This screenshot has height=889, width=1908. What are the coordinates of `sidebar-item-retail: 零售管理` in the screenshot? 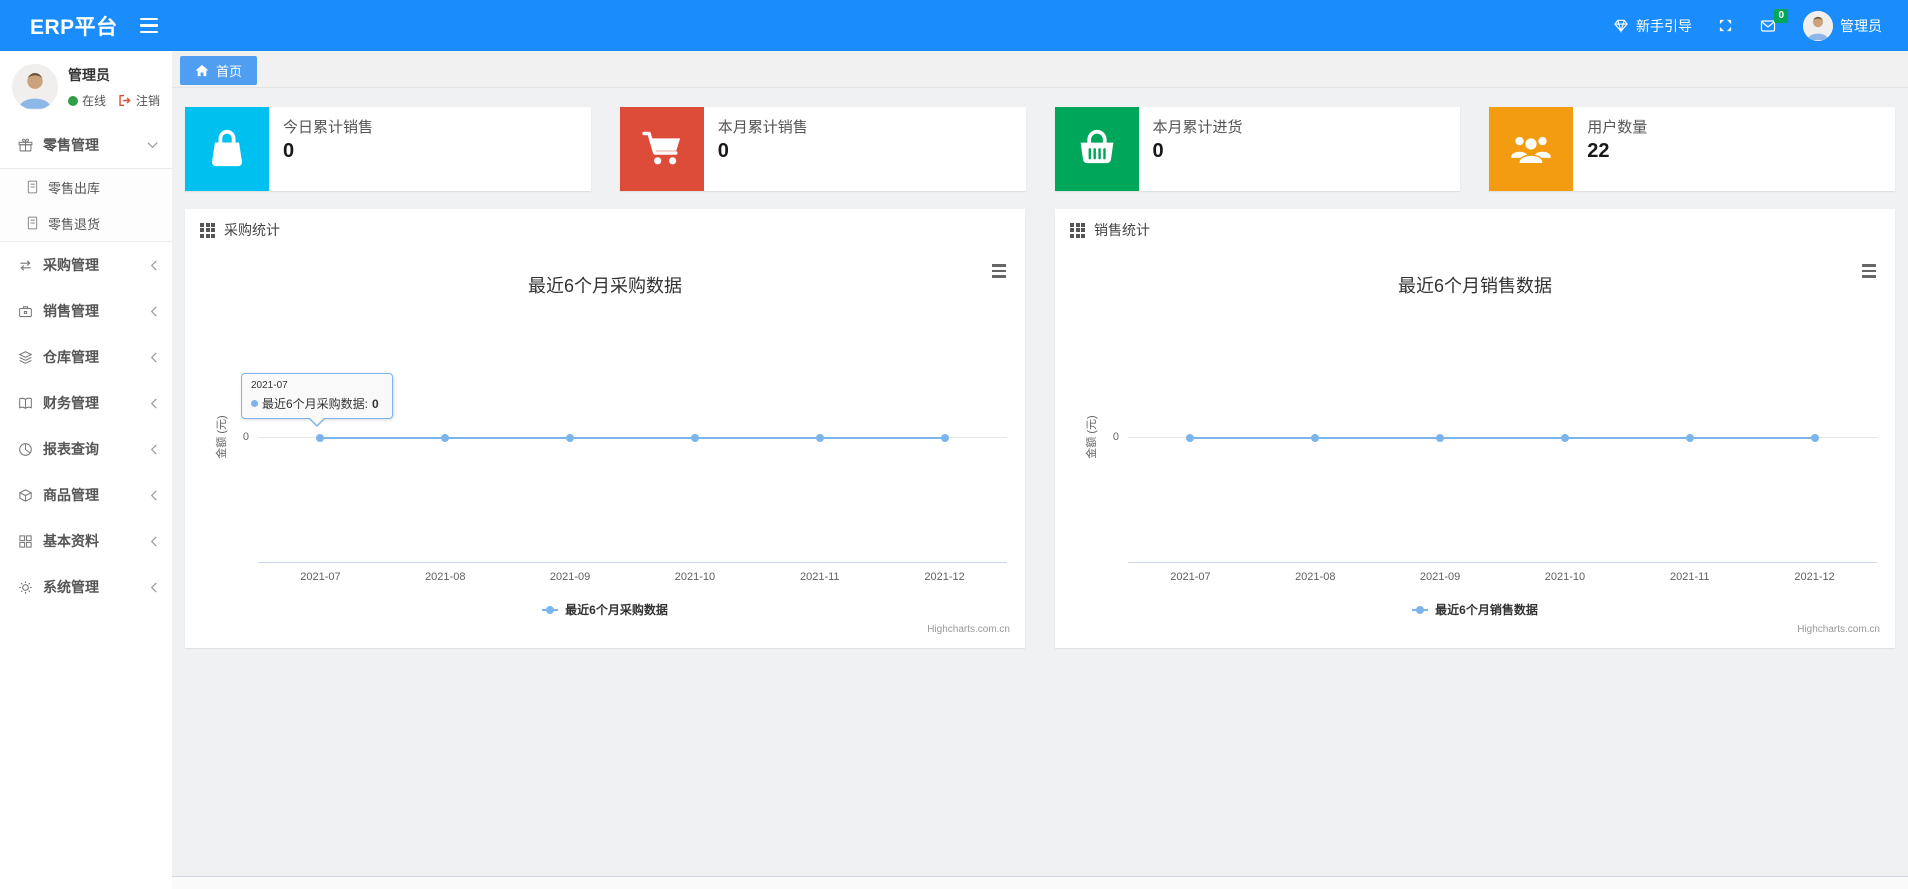 It's located at (86, 145).